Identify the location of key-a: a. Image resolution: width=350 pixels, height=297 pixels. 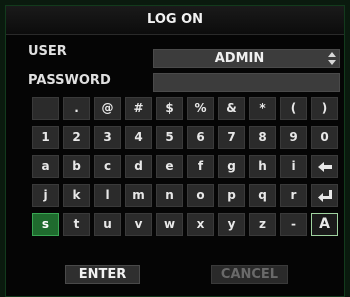
(45, 166).